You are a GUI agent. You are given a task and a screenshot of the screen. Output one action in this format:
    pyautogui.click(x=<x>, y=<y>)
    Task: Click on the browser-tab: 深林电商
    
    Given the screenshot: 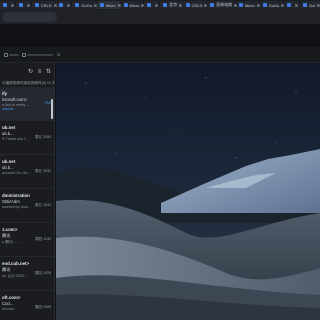 What is the action you would take?
    pyautogui.click(x=221, y=5)
    